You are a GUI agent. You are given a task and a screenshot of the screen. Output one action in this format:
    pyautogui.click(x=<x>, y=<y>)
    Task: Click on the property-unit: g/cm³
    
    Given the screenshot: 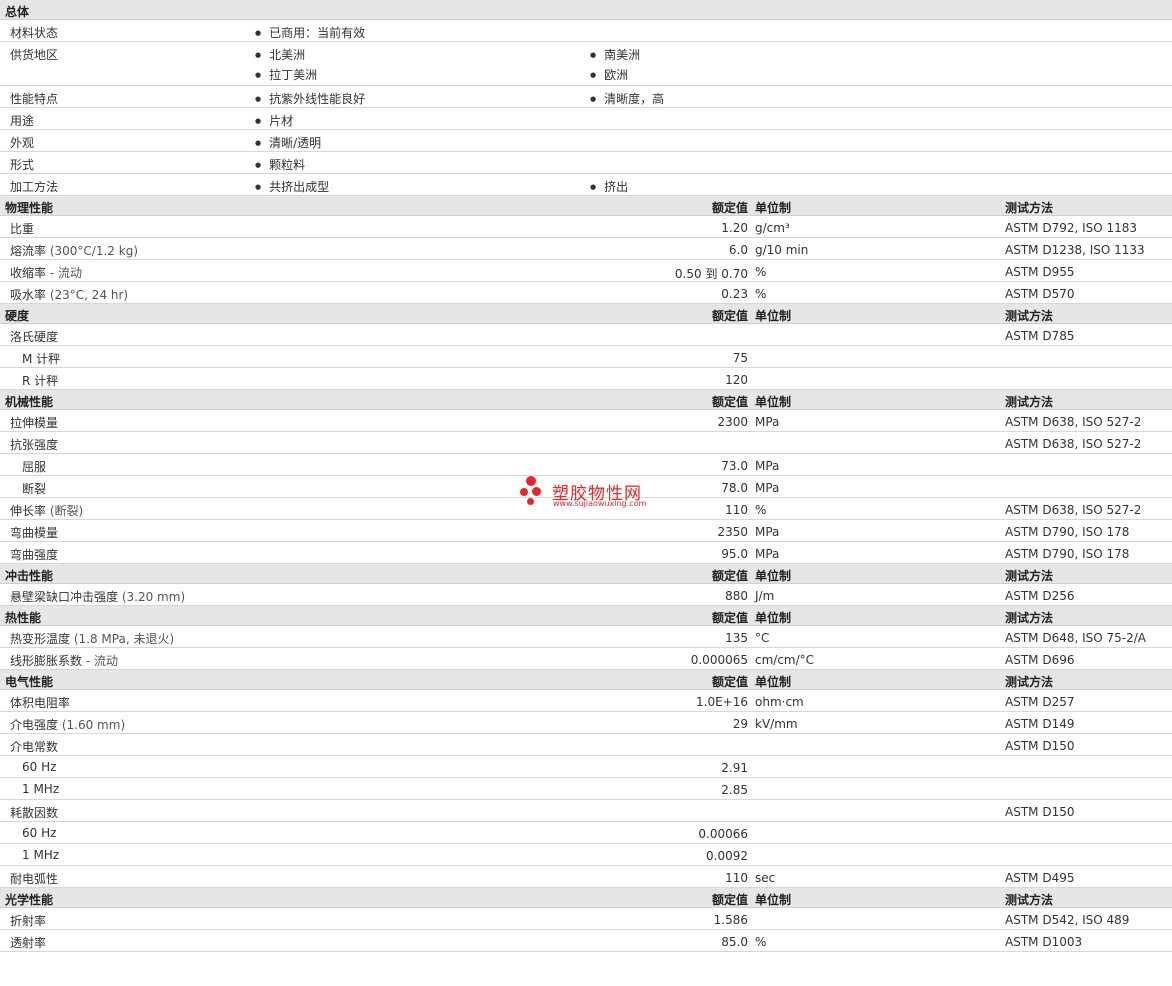 What is the action you would take?
    pyautogui.click(x=772, y=228)
    